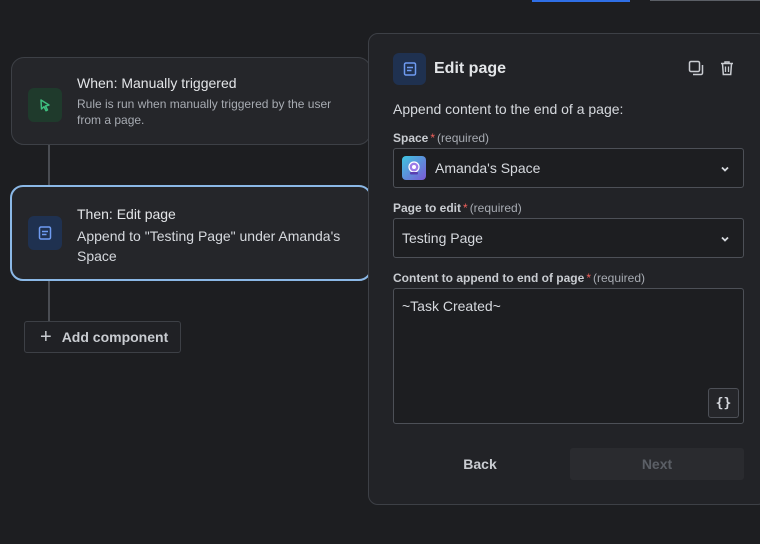  I want to click on page-select: Testing Page, so click(568, 238).